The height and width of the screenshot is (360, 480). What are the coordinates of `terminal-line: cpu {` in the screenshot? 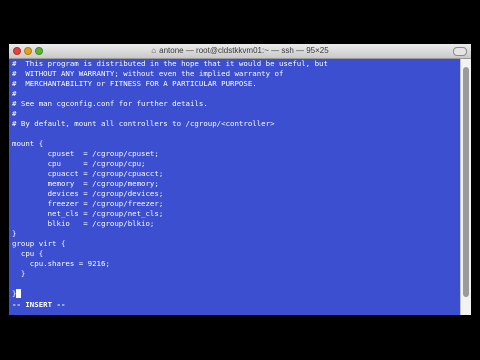 It's located at (235, 254).